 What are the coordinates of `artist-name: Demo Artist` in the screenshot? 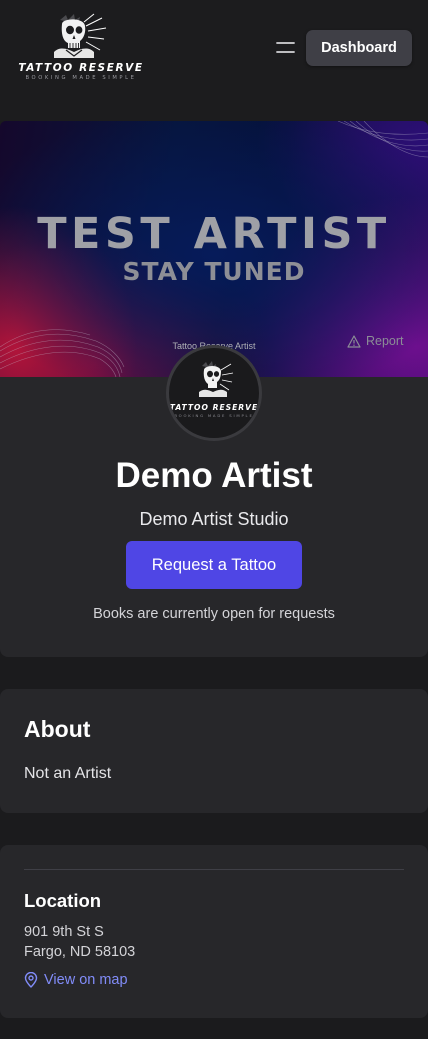 It's located at (214, 475).